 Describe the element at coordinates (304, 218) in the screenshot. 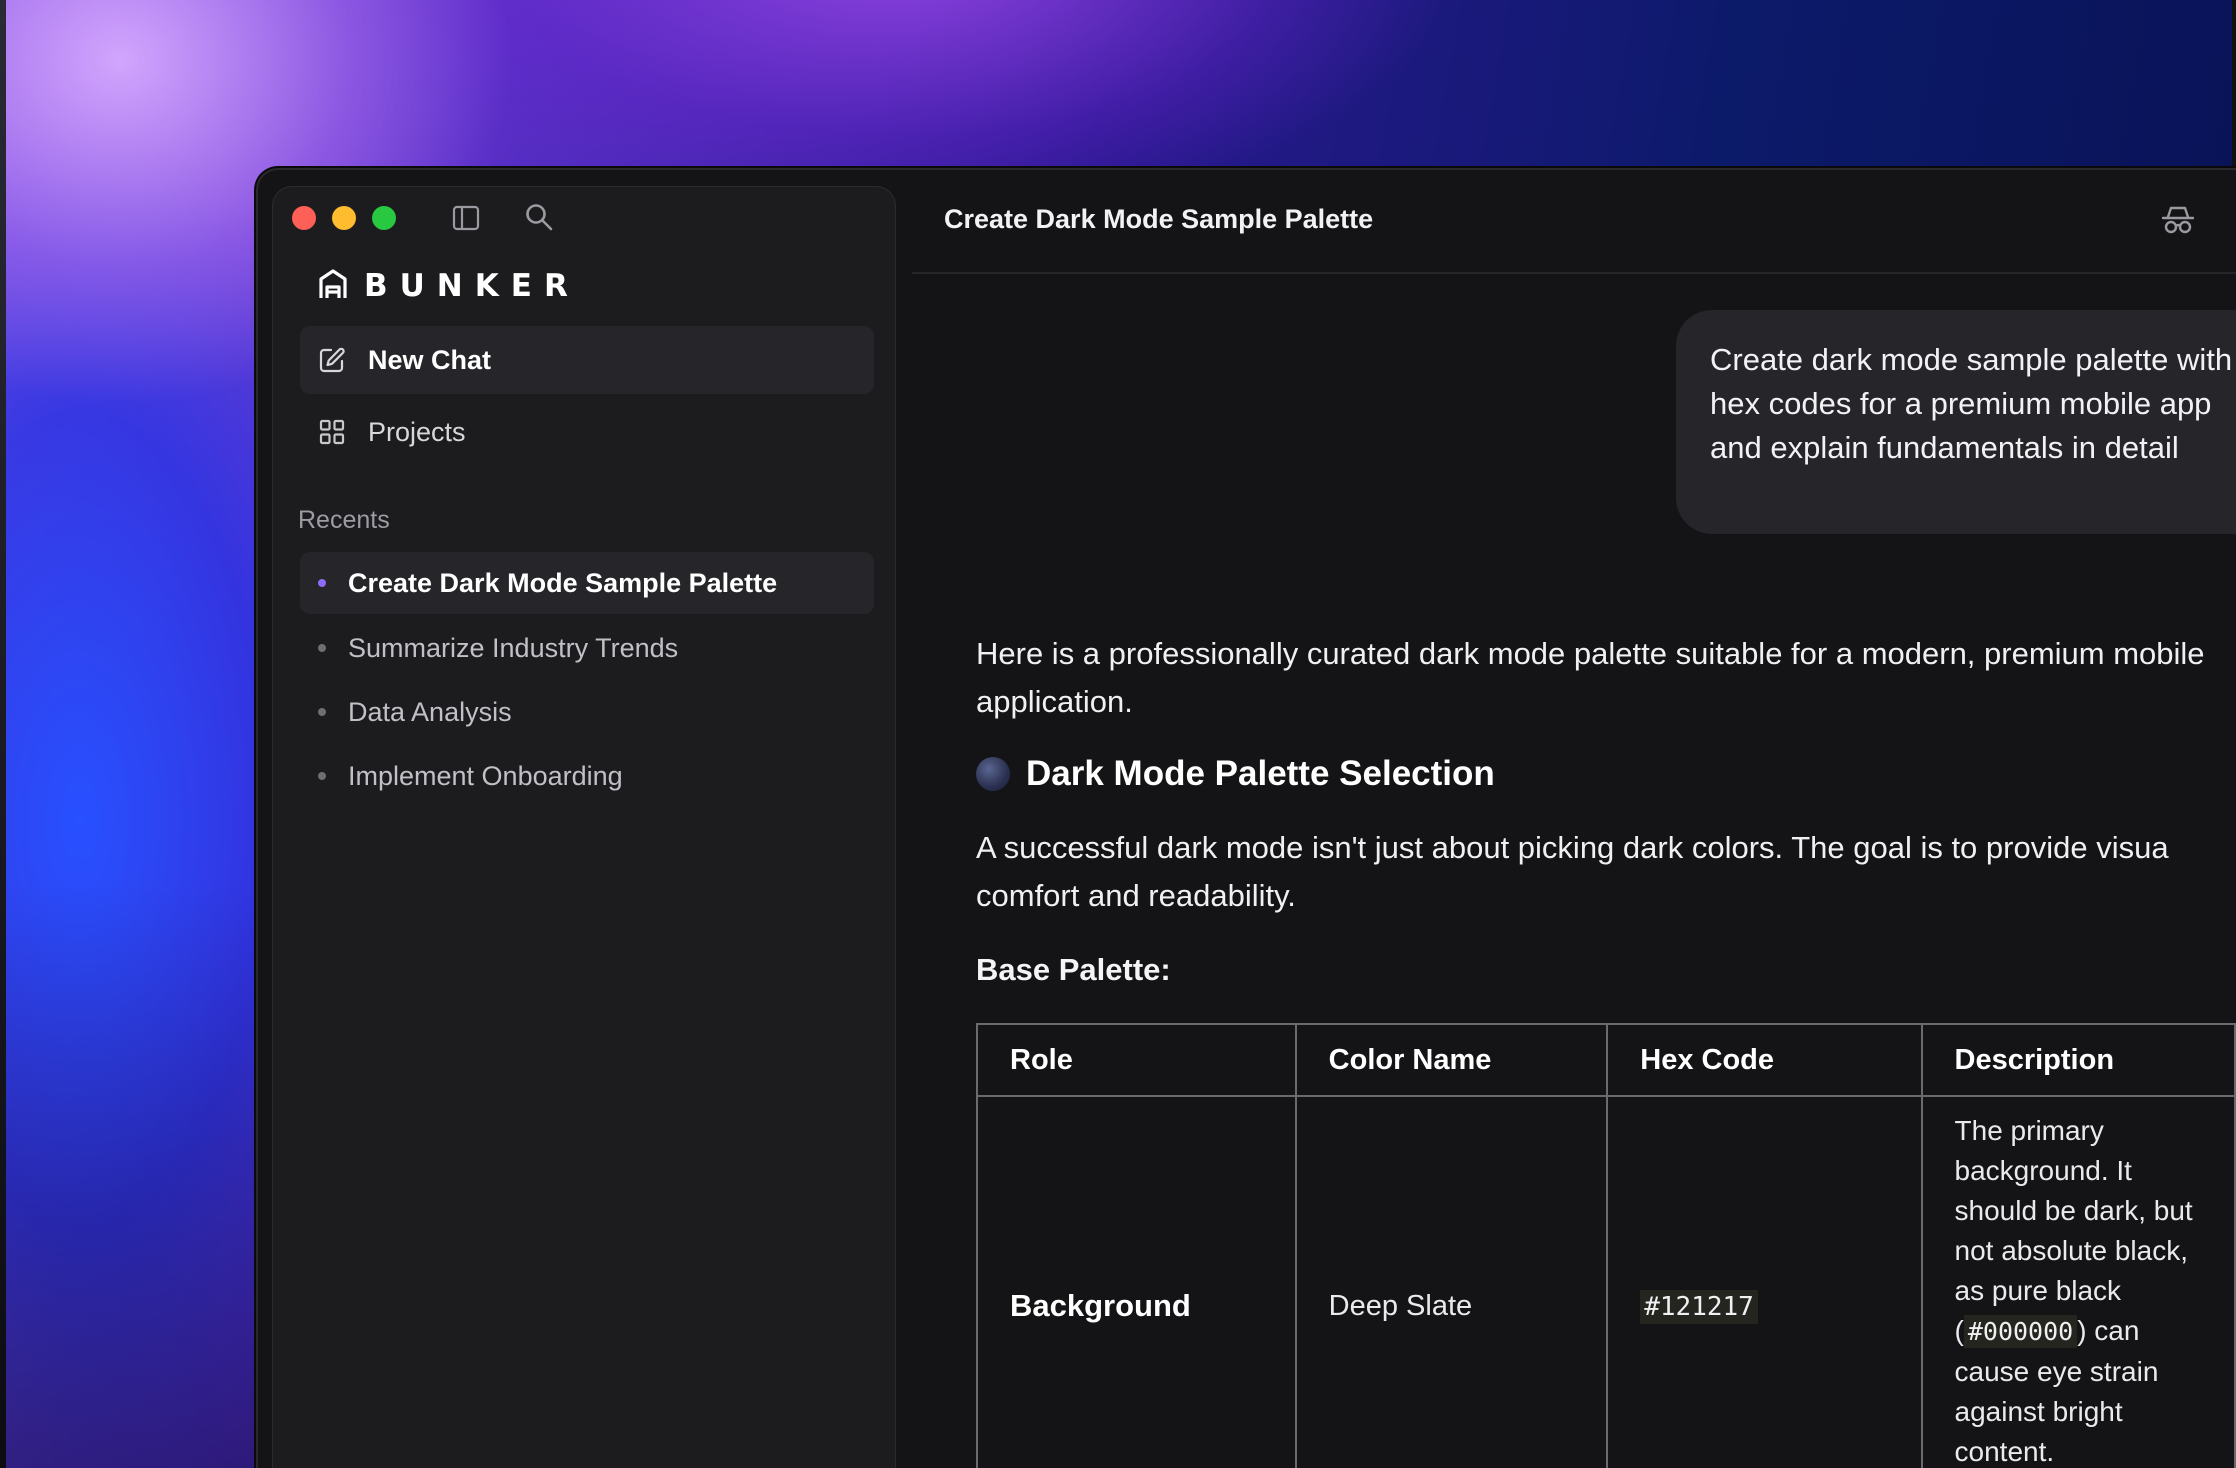

I see `close-window-button` at that location.